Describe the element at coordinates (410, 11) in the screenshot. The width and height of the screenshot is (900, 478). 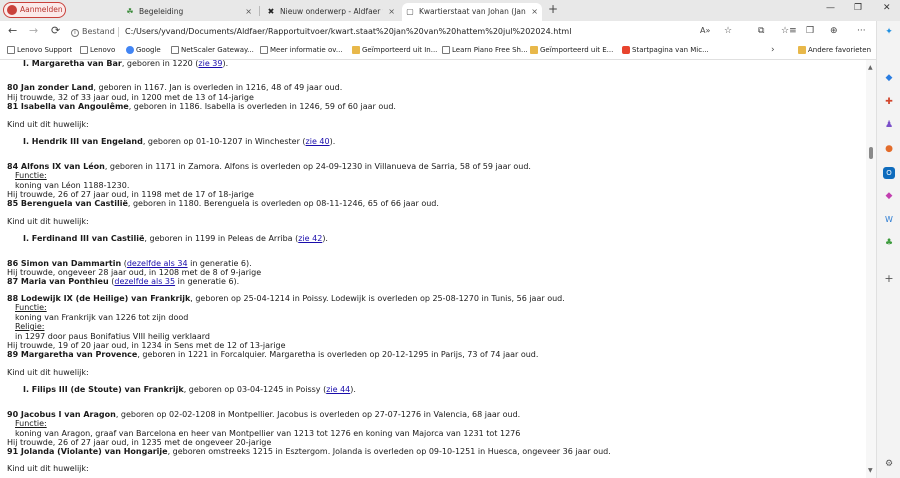
I see `page-icon: ▢` at that location.